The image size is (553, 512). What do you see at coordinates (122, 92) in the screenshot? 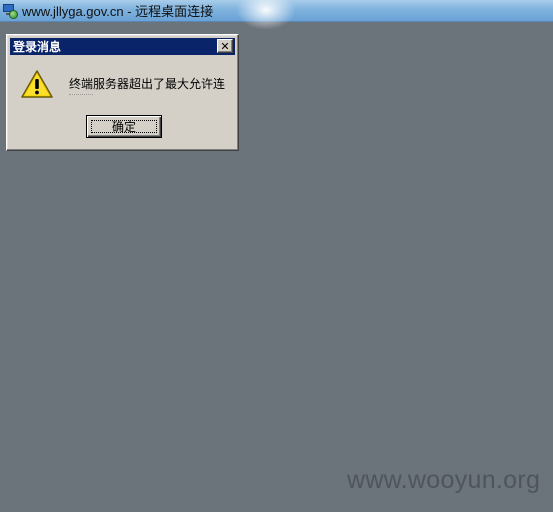
I see `login-message-dialog: 登录消息 ✕ 终端服务器超出了最大允许连 确定` at bounding box center [122, 92].